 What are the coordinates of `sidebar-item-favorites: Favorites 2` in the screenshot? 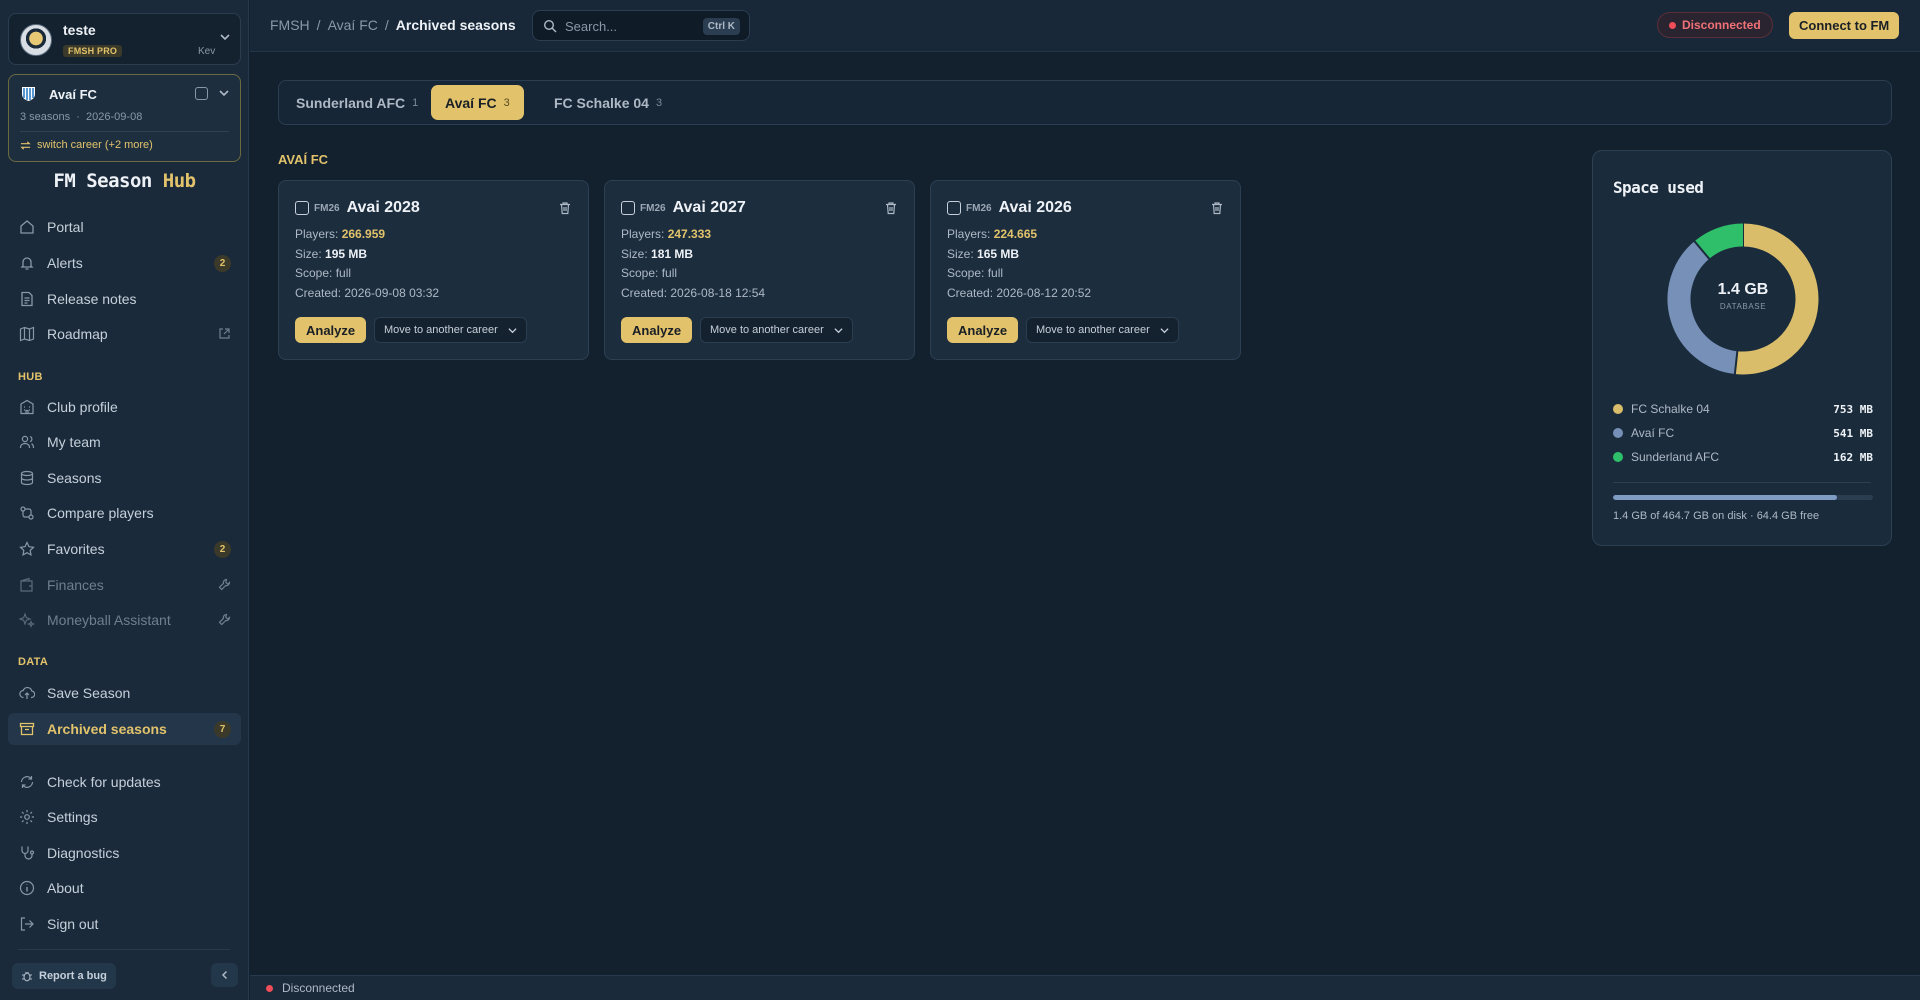 It's located at (124, 549).